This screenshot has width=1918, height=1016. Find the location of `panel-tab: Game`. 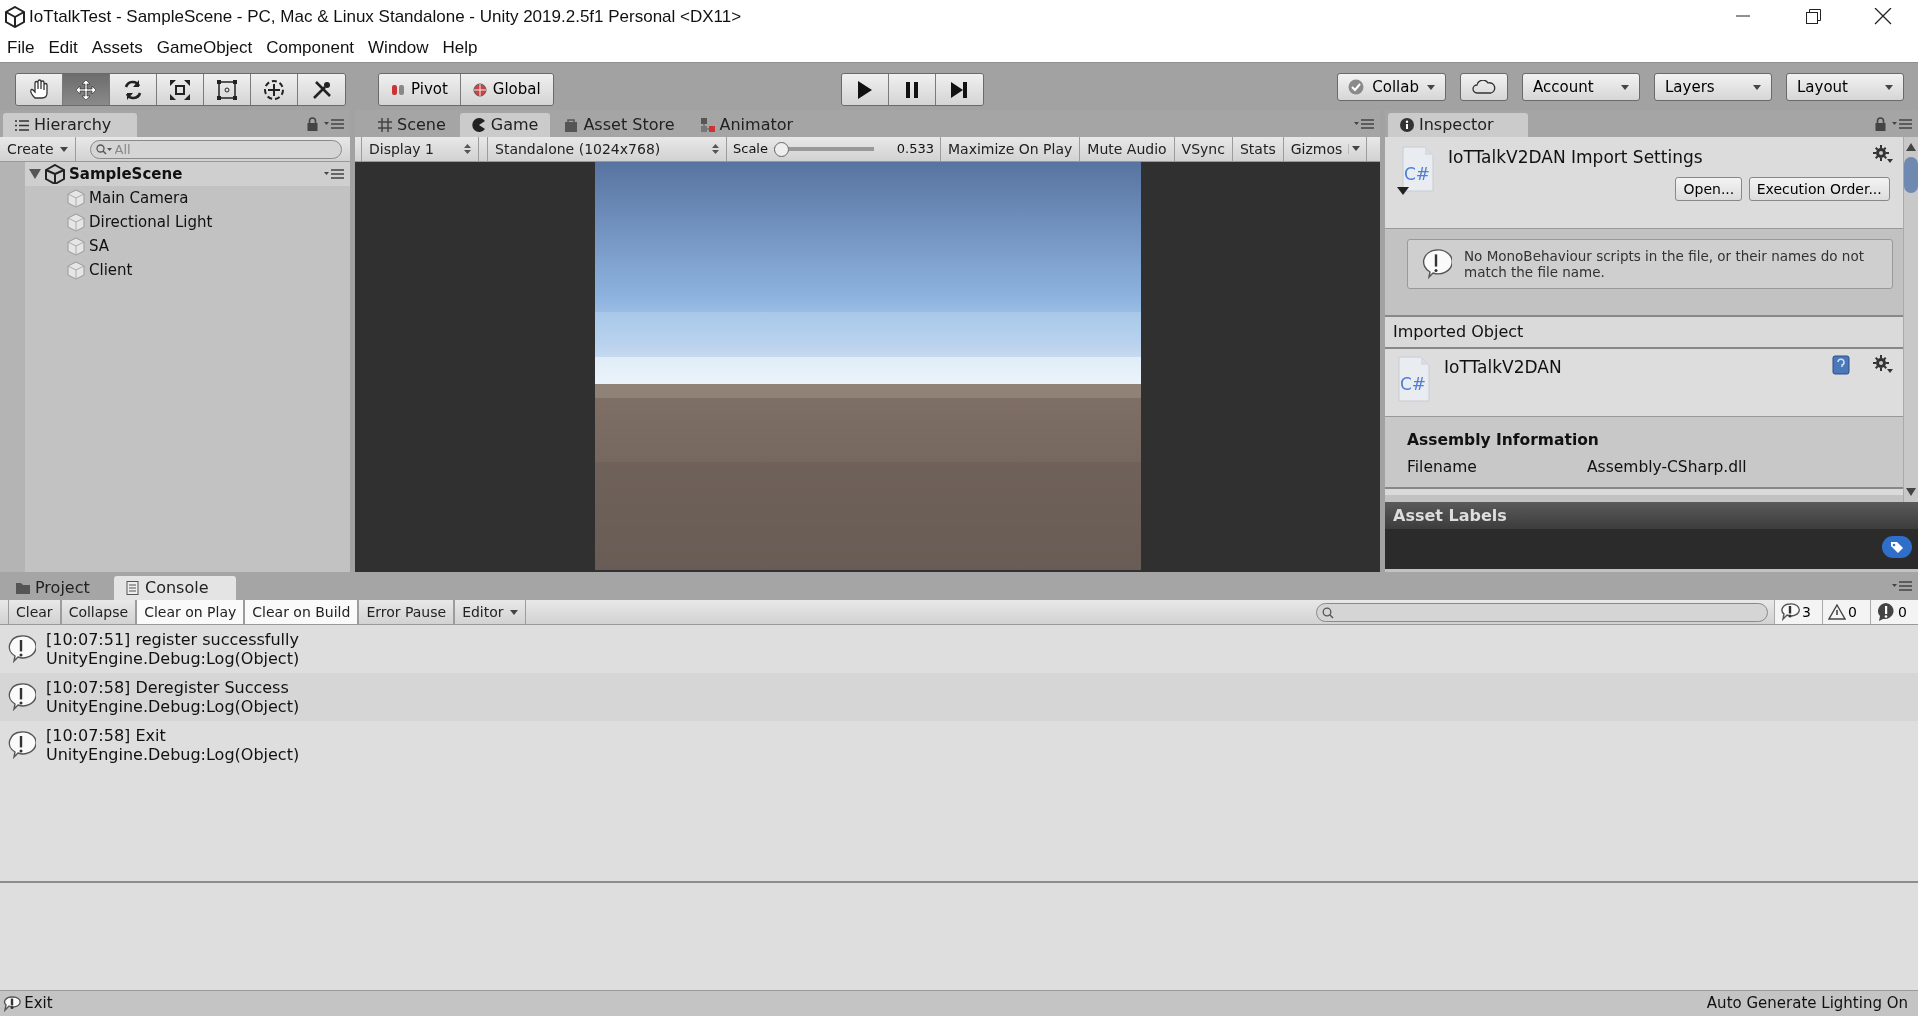

panel-tab: Game is located at coordinates (505, 125).